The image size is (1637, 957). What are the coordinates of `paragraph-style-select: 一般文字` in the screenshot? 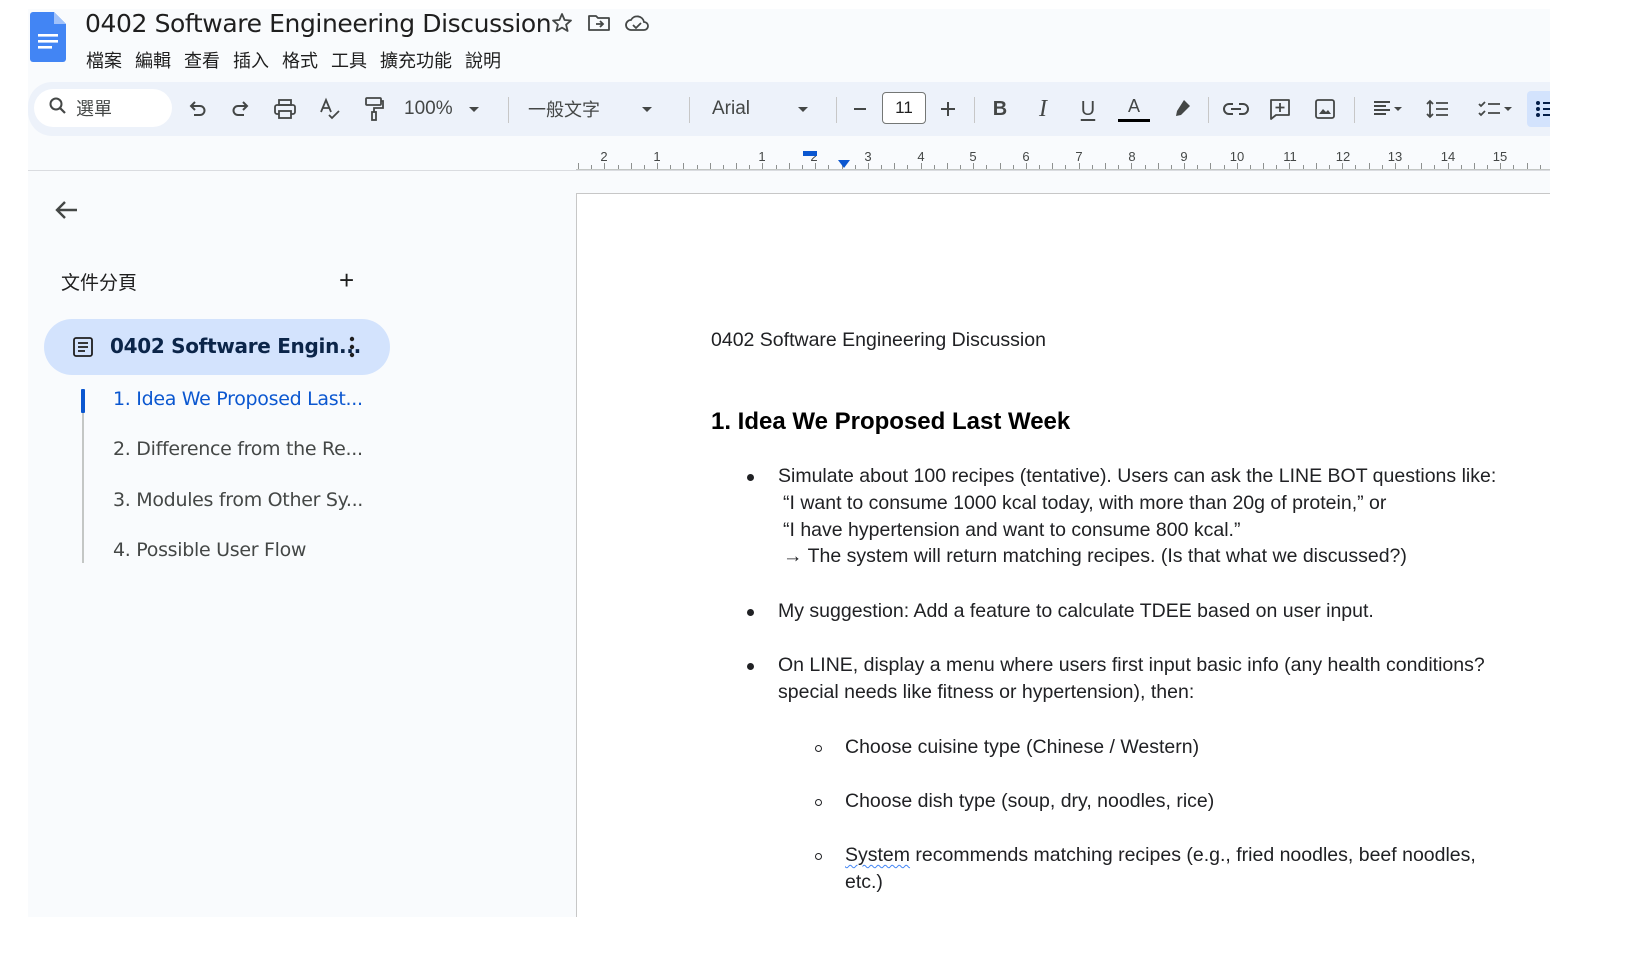 It's located at (600, 109).